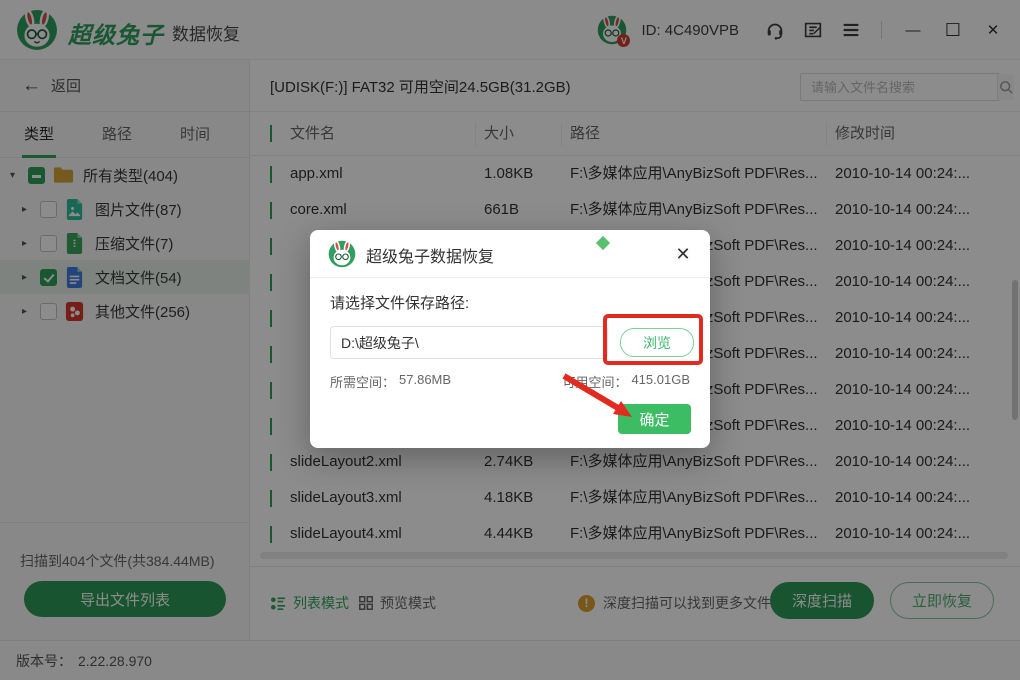  I want to click on available-space-label: 可用空间：, so click(595, 382).